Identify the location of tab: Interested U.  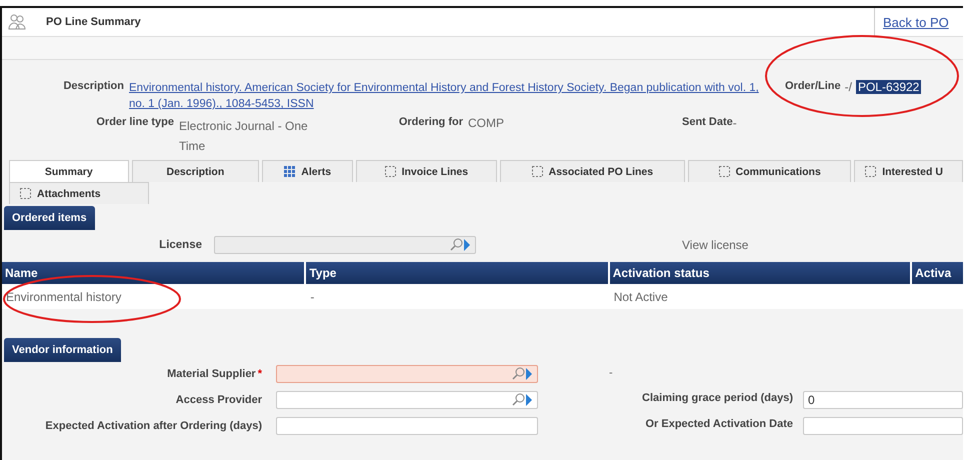
(908, 171).